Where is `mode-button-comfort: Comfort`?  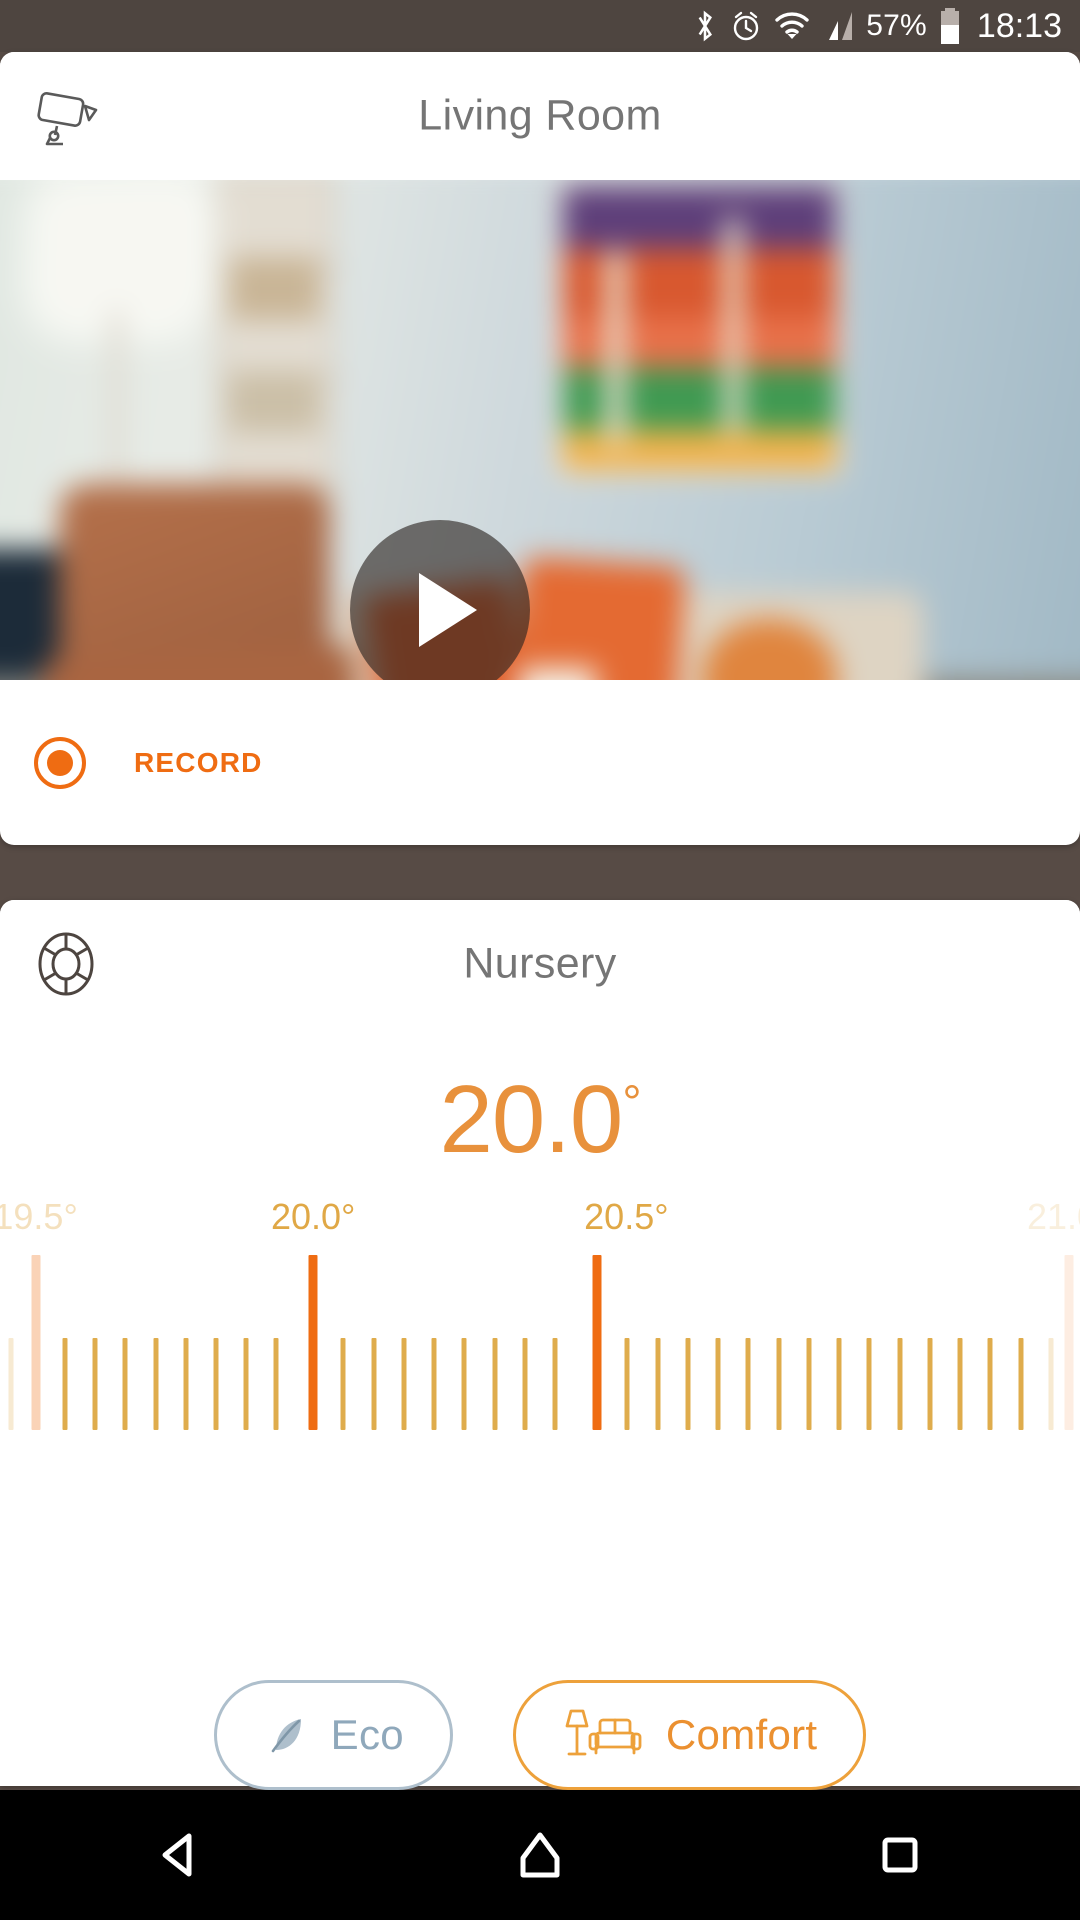
mode-button-comfort: Comfort is located at coordinates (689, 1735).